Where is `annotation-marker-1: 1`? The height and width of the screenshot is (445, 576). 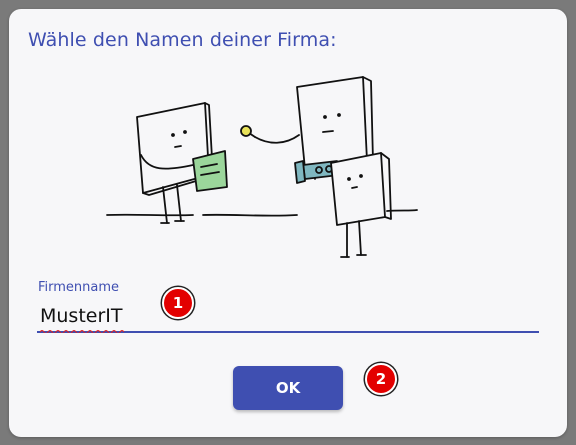 annotation-marker-1: 1 is located at coordinates (178, 303).